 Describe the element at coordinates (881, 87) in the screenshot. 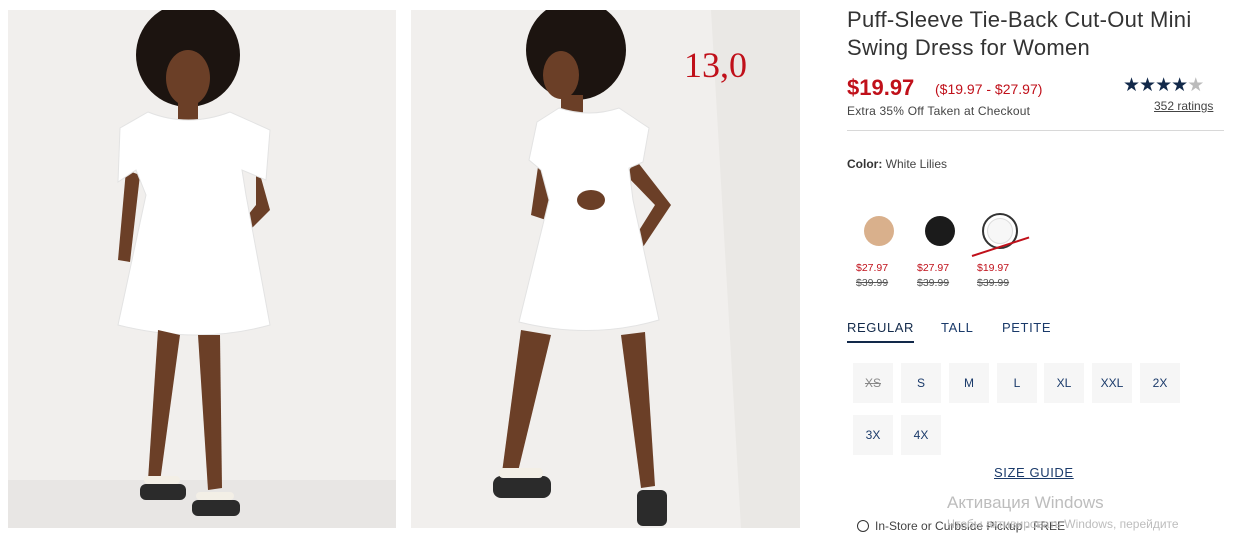

I see `sale-price: $19.97` at that location.